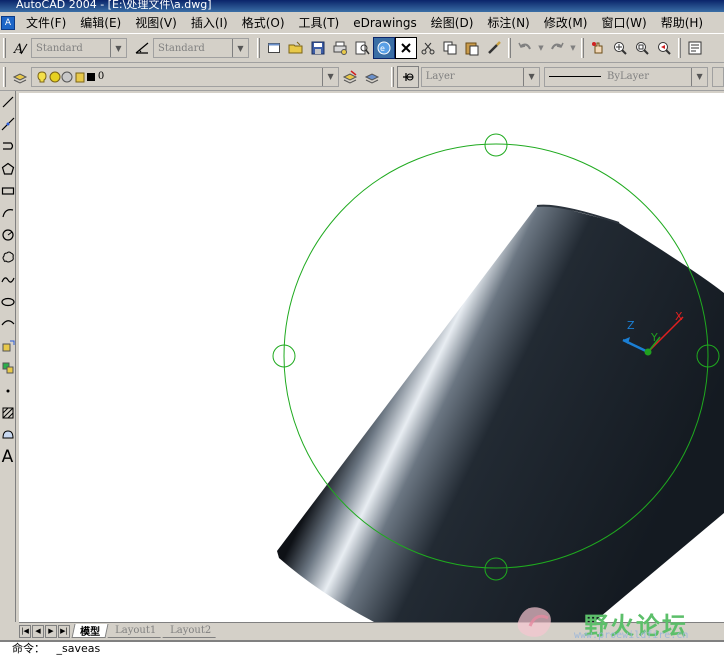 The height and width of the screenshot is (668, 724). What do you see at coordinates (274, 48) in the screenshot?
I see `new-file-icon` at bounding box center [274, 48].